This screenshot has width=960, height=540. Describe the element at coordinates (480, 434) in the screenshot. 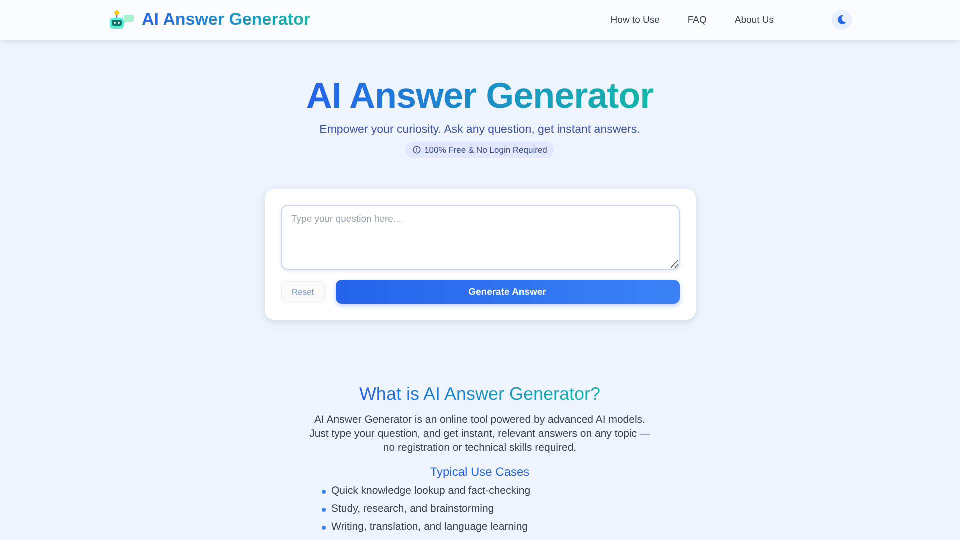

I see `description: AI Answer Generator is an online tool powered by advanced AI models. Just type your question, and get instant, relevant answers on any topic — no registration or technical skills required.` at that location.